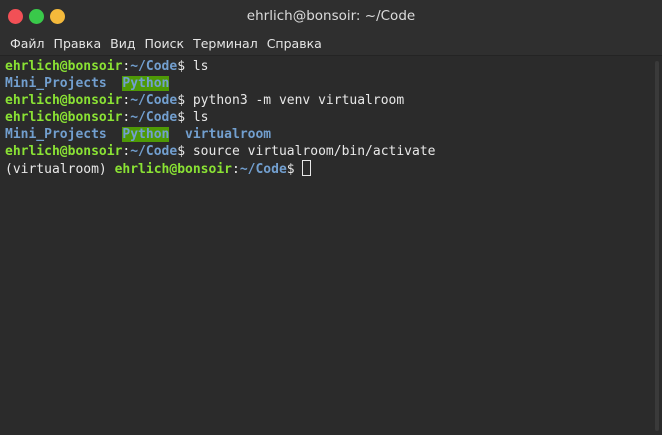 The height and width of the screenshot is (435, 662). Describe the element at coordinates (657, 246) in the screenshot. I see `scrollbar` at that location.